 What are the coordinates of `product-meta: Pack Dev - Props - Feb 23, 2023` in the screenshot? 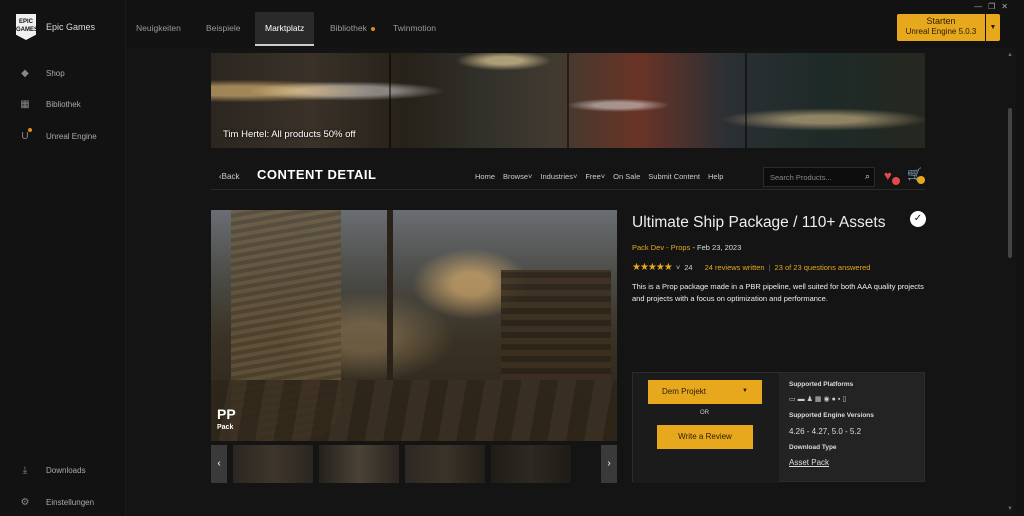 It's located at (686, 247).